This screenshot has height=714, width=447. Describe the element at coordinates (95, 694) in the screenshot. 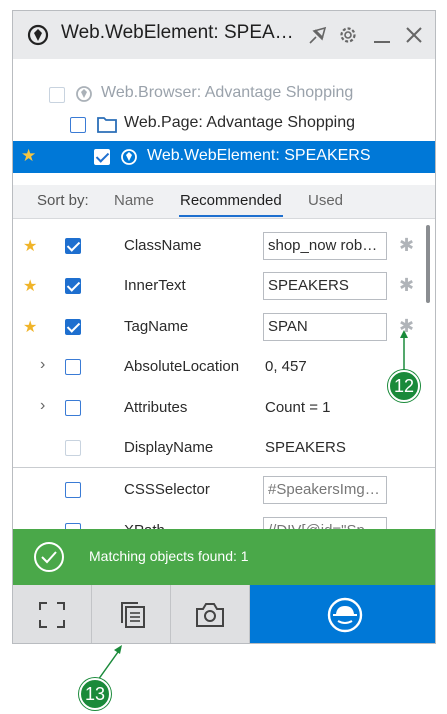

I see `callout-badge-13: 13` at that location.